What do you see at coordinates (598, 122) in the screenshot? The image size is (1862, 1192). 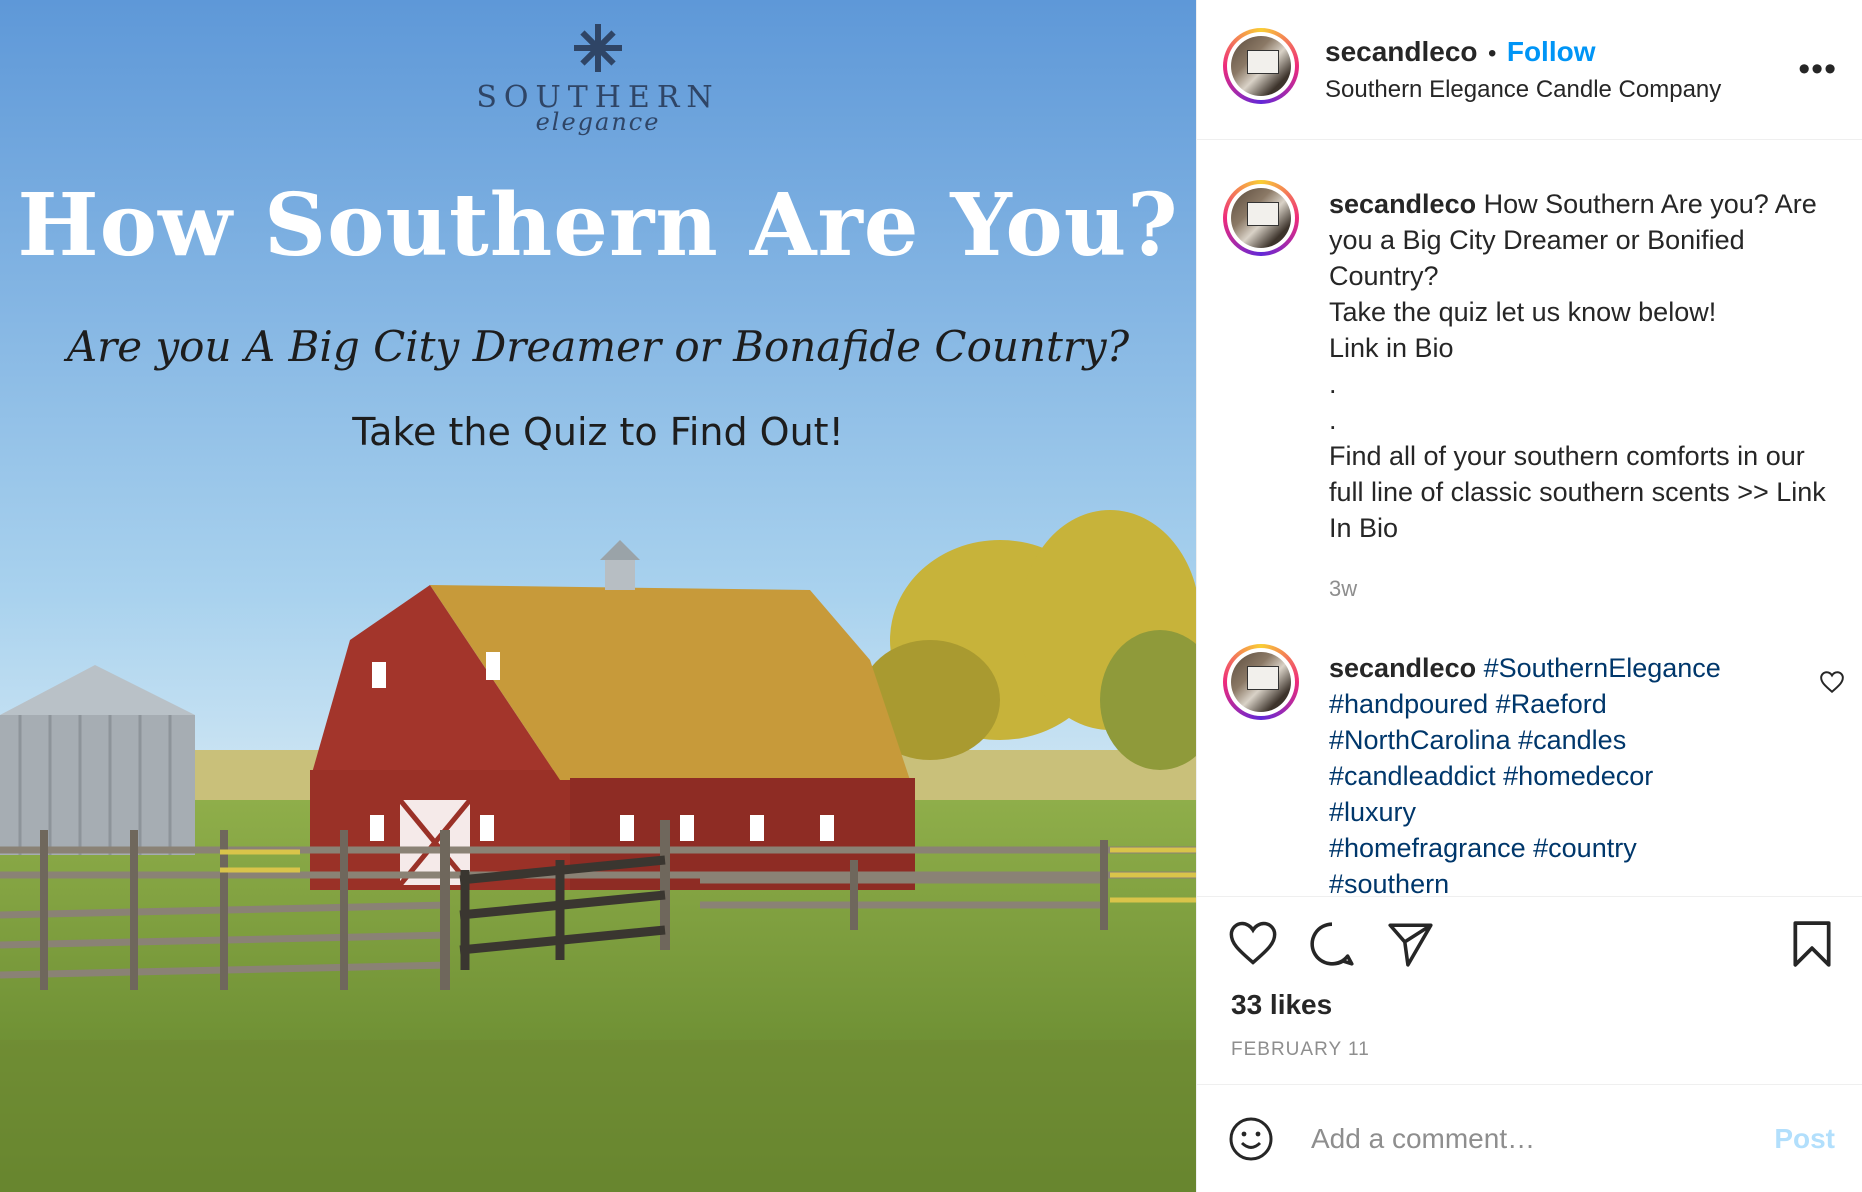 I see `logo-script: elegance` at bounding box center [598, 122].